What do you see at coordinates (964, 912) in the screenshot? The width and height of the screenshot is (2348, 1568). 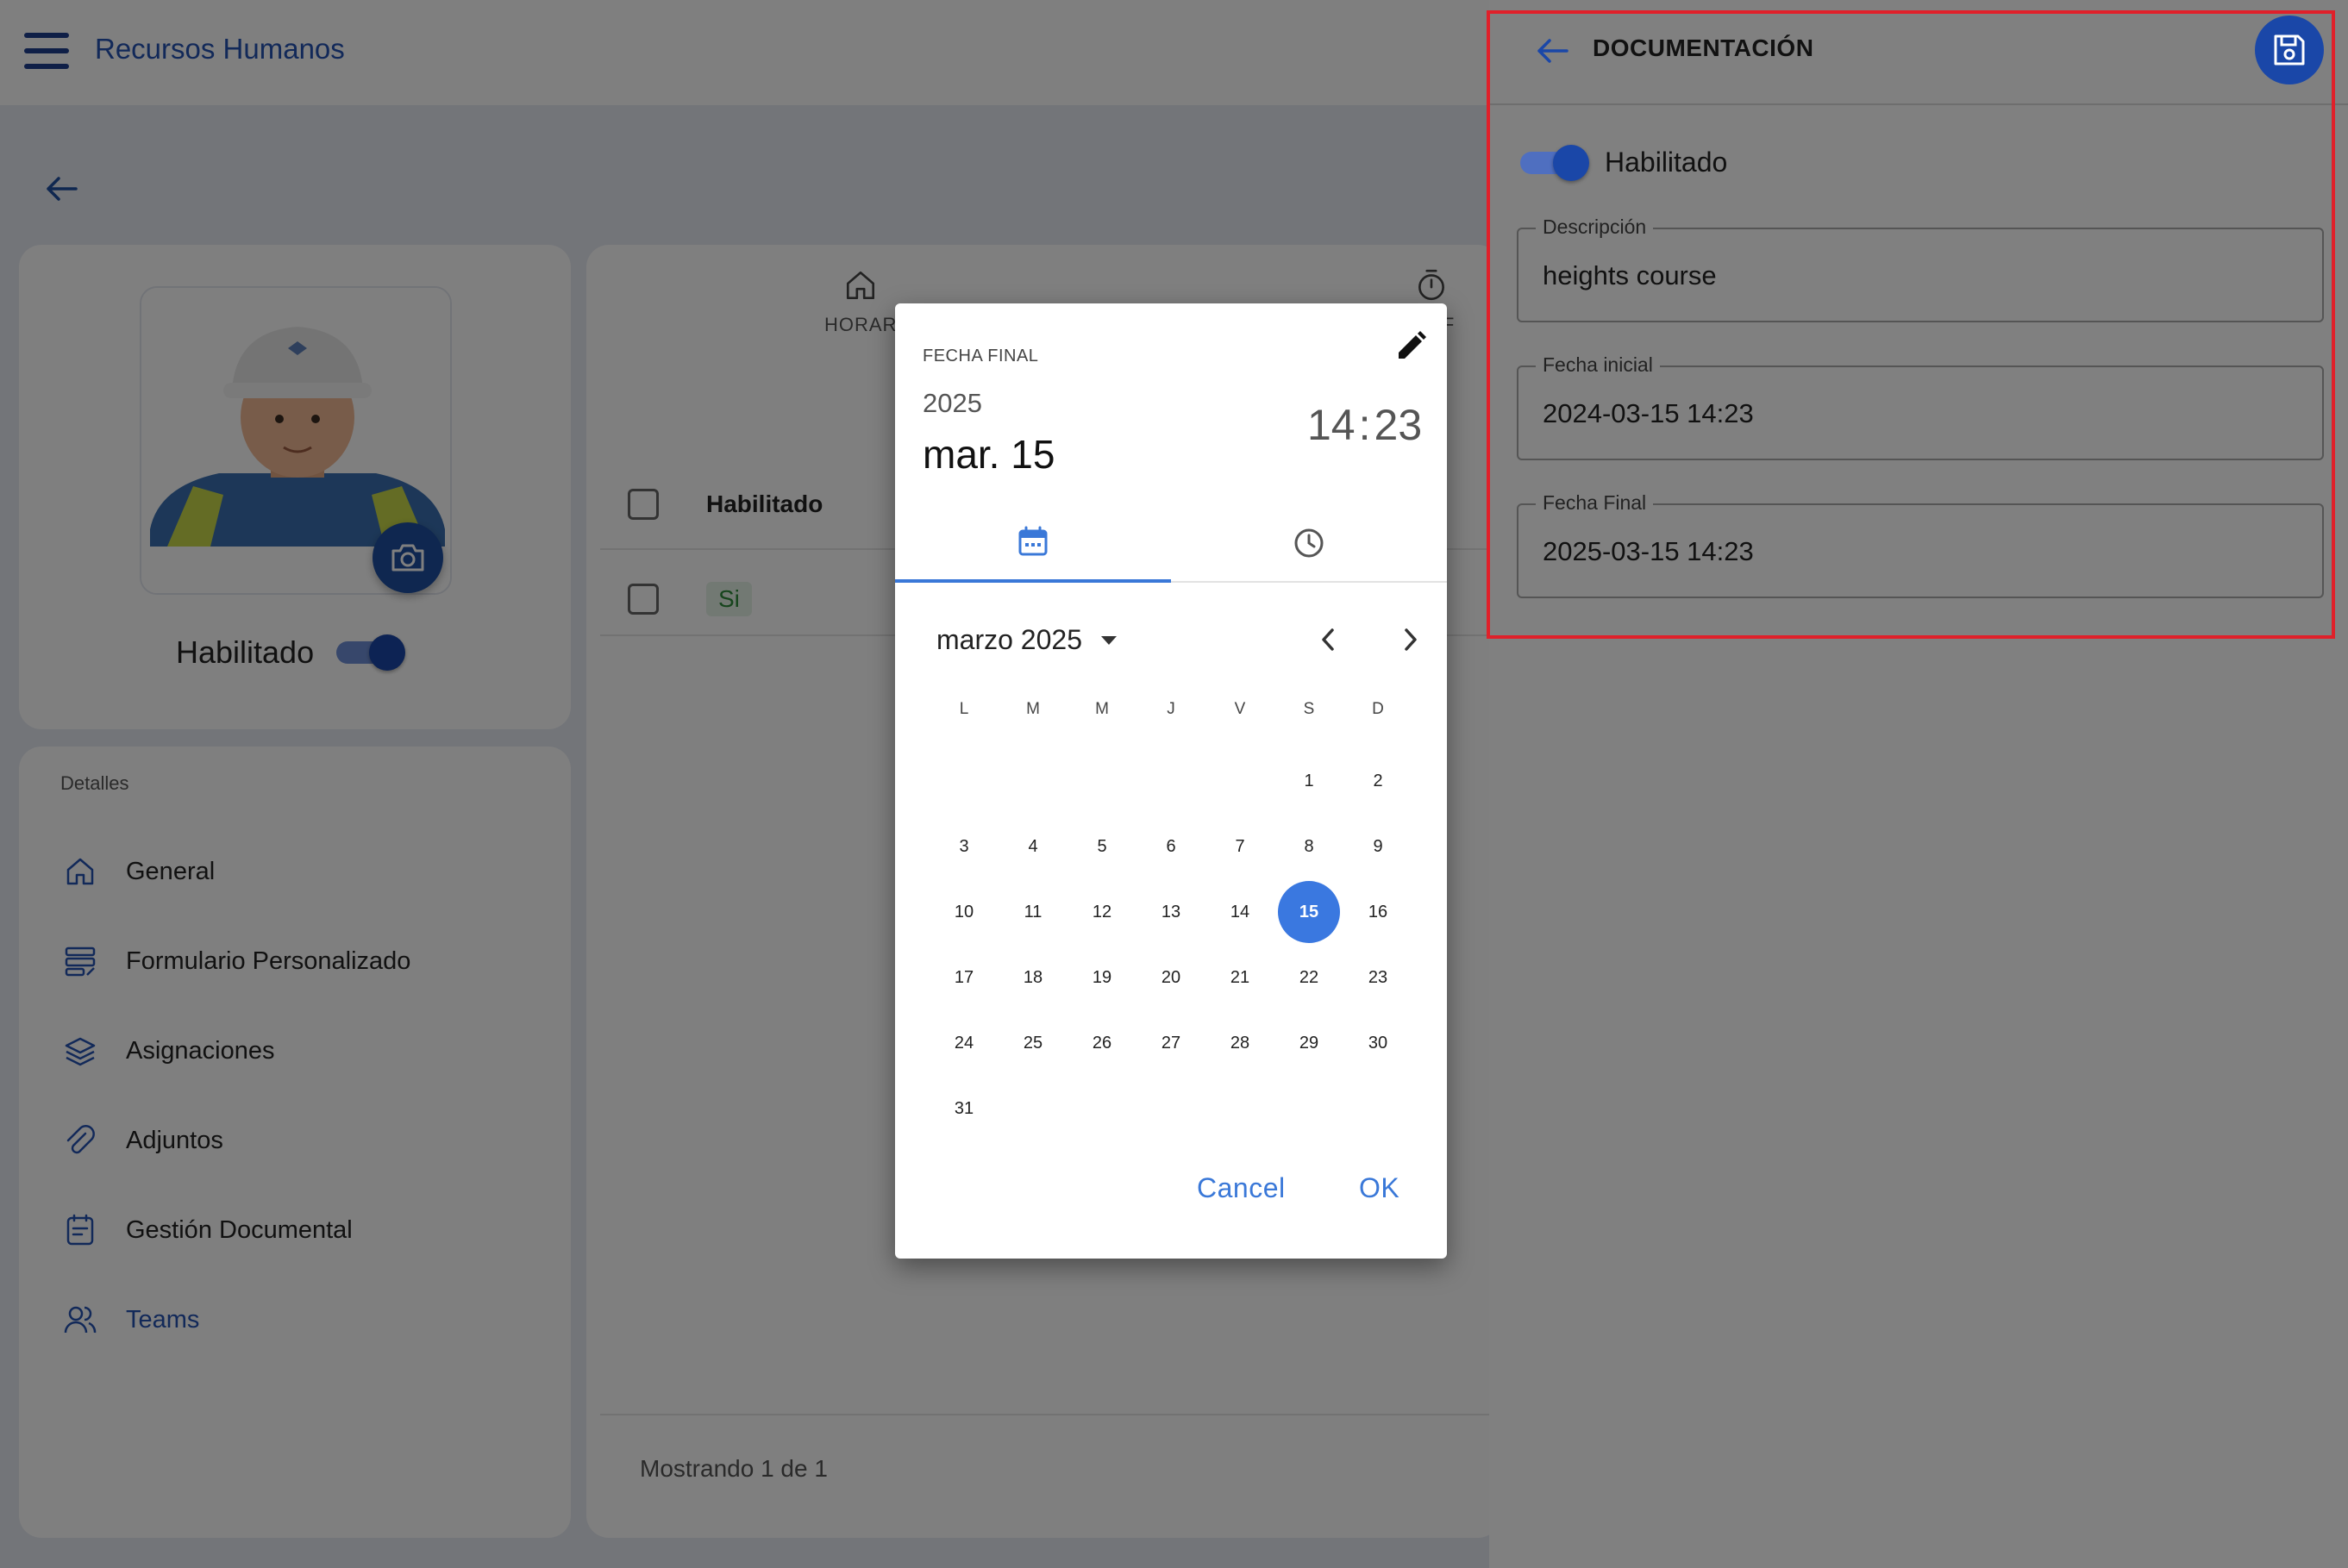 I see `calendar-day: 10` at bounding box center [964, 912].